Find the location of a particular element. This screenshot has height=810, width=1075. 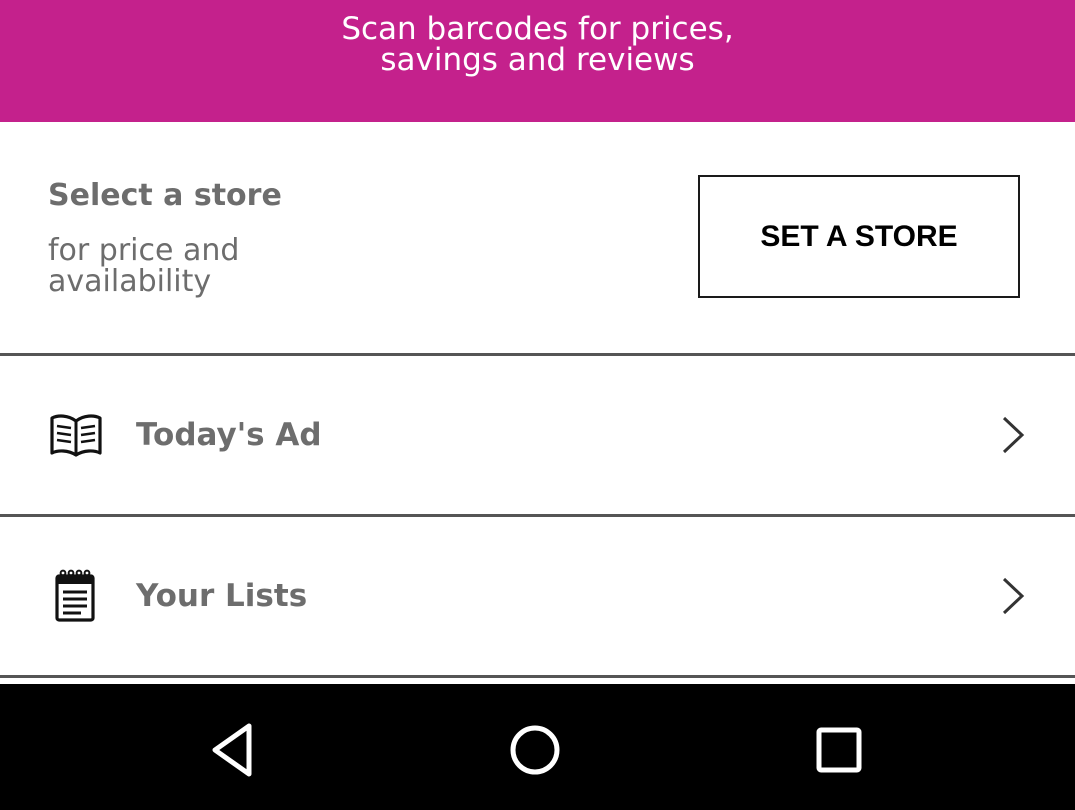

menu-item-label: Today's Ad is located at coordinates (229, 435).